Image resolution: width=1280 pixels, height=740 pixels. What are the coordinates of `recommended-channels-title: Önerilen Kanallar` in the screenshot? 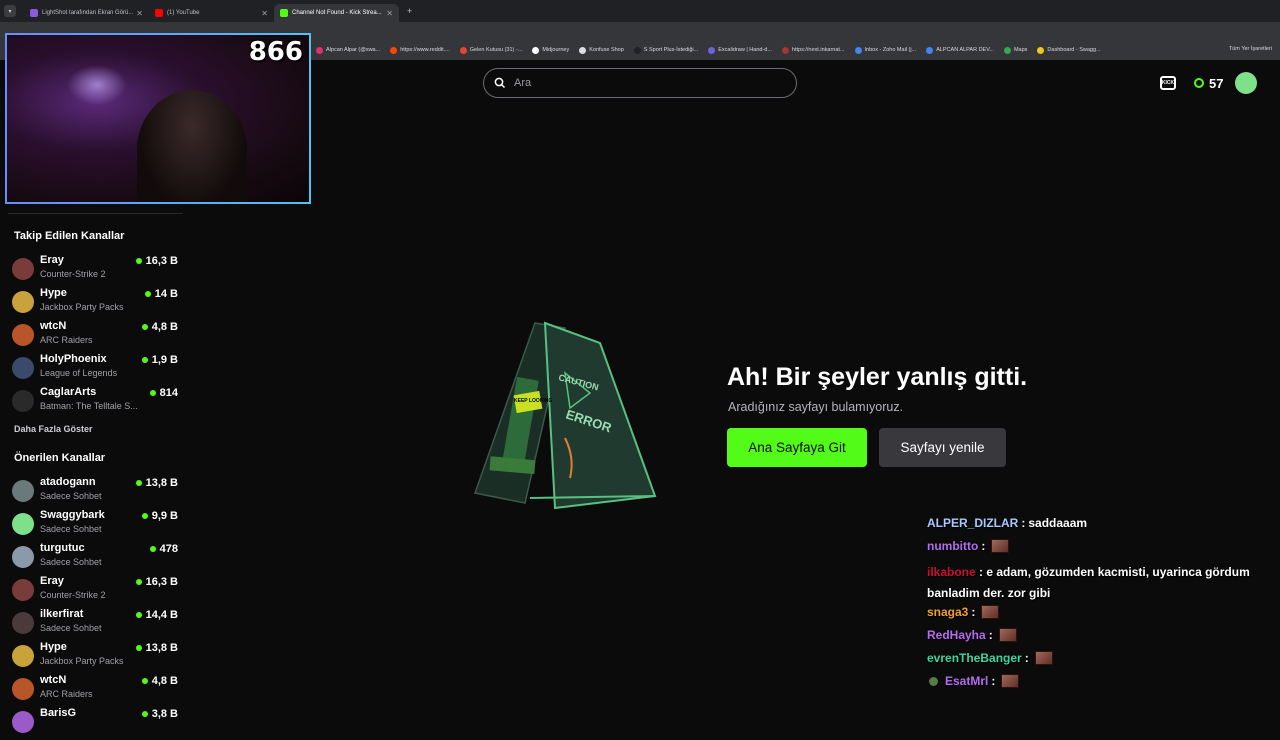 It's located at (60, 458).